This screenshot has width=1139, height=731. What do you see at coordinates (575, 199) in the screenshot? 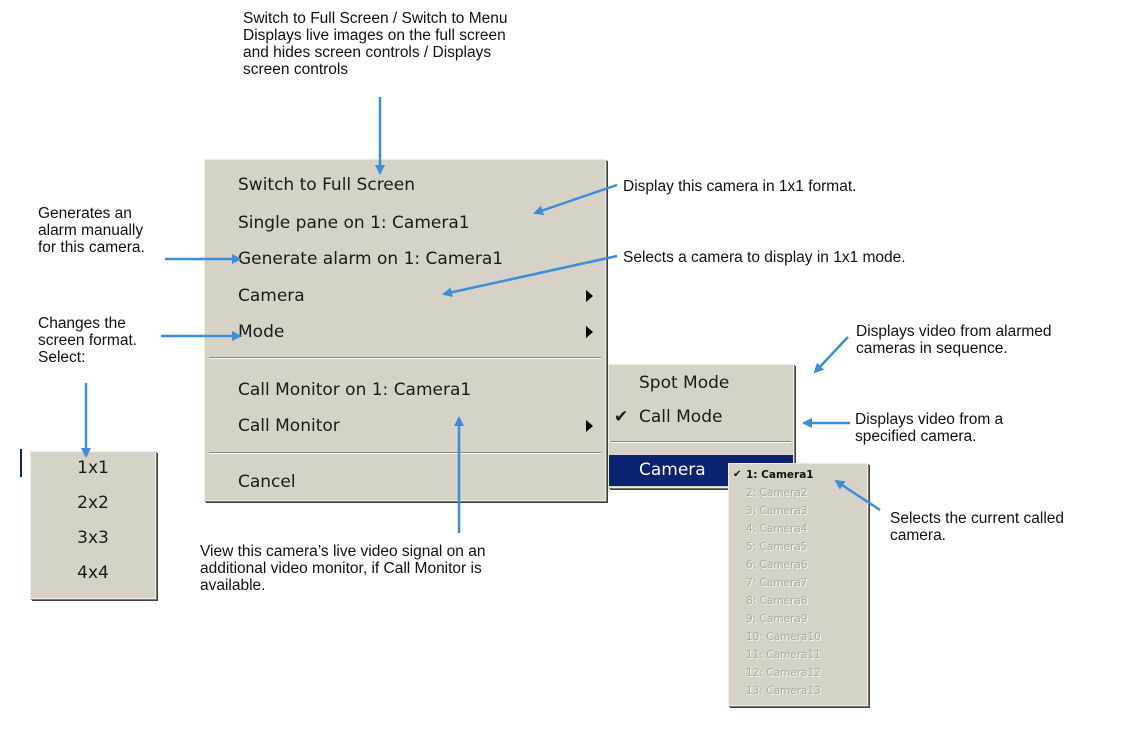
I see `arrow-to-single-pane` at bounding box center [575, 199].